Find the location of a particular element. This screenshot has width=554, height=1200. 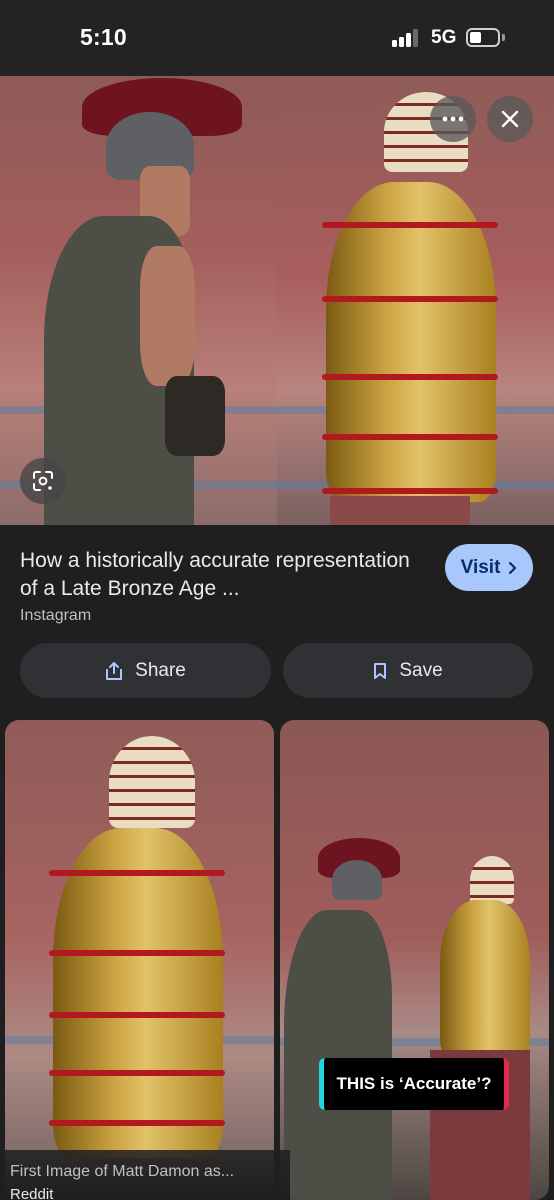

google-lens-button is located at coordinates (43, 481).